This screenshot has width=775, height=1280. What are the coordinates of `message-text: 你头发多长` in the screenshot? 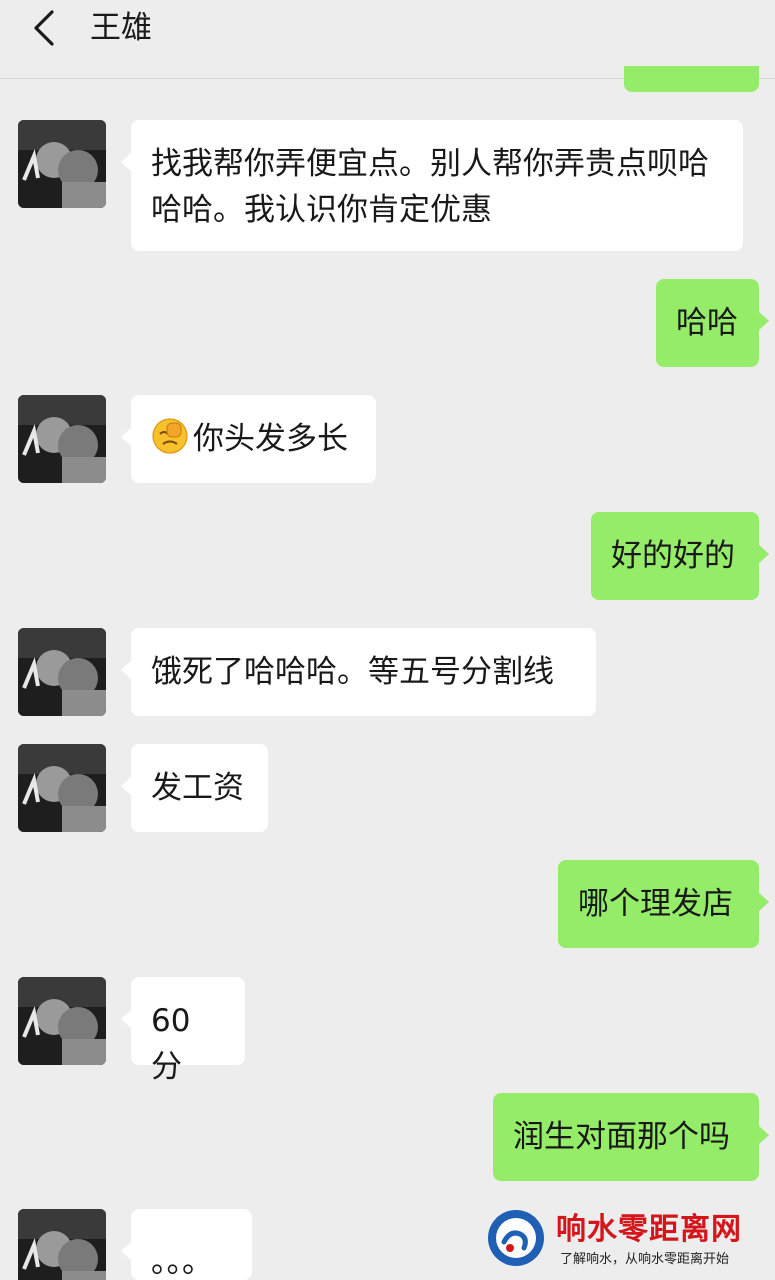 It's located at (270, 439).